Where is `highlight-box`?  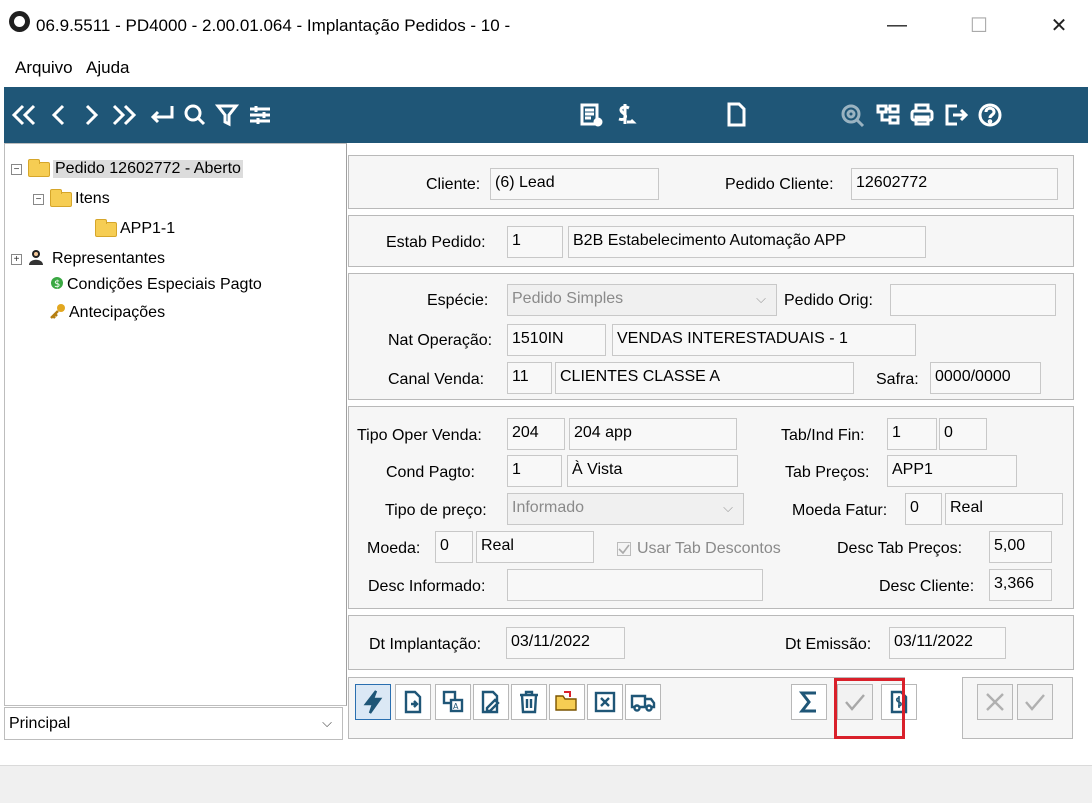 highlight-box is located at coordinates (869, 708).